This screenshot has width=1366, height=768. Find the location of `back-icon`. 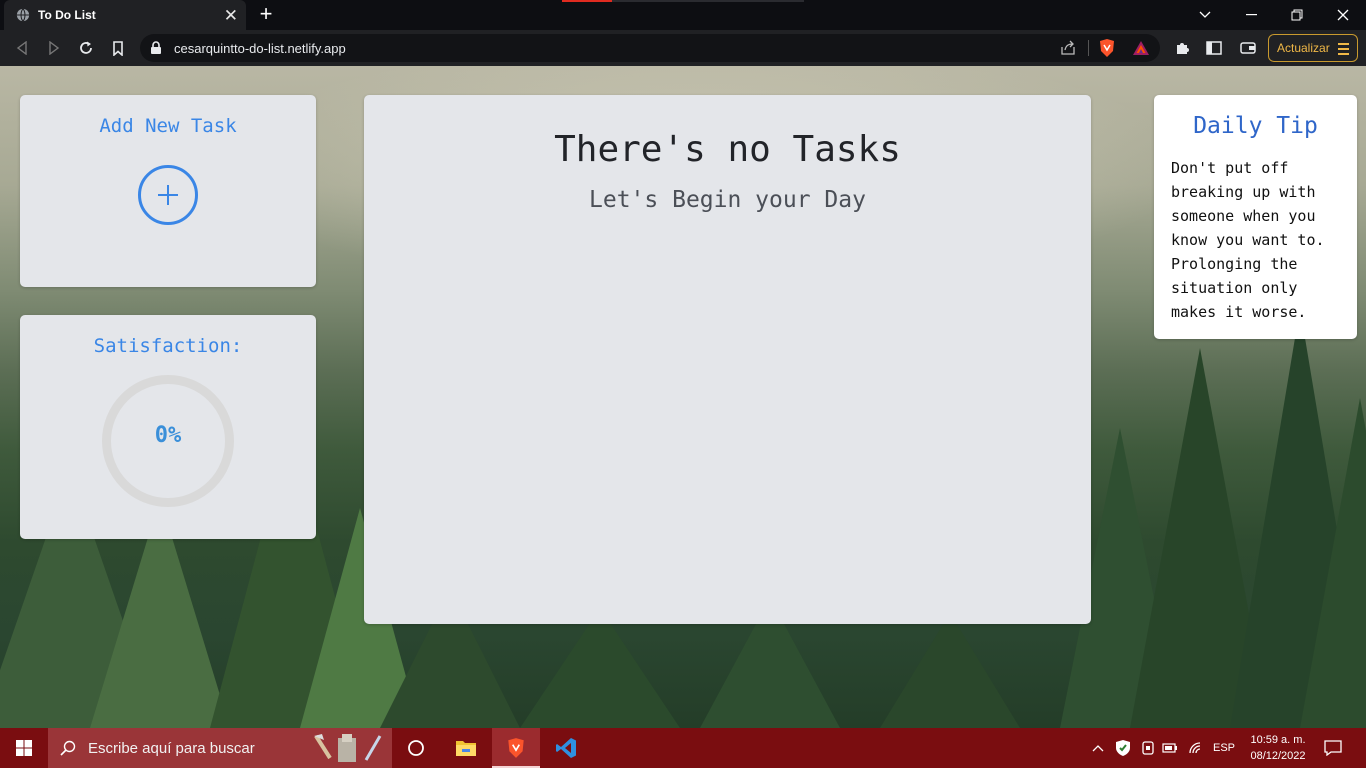

back-icon is located at coordinates (21, 48).